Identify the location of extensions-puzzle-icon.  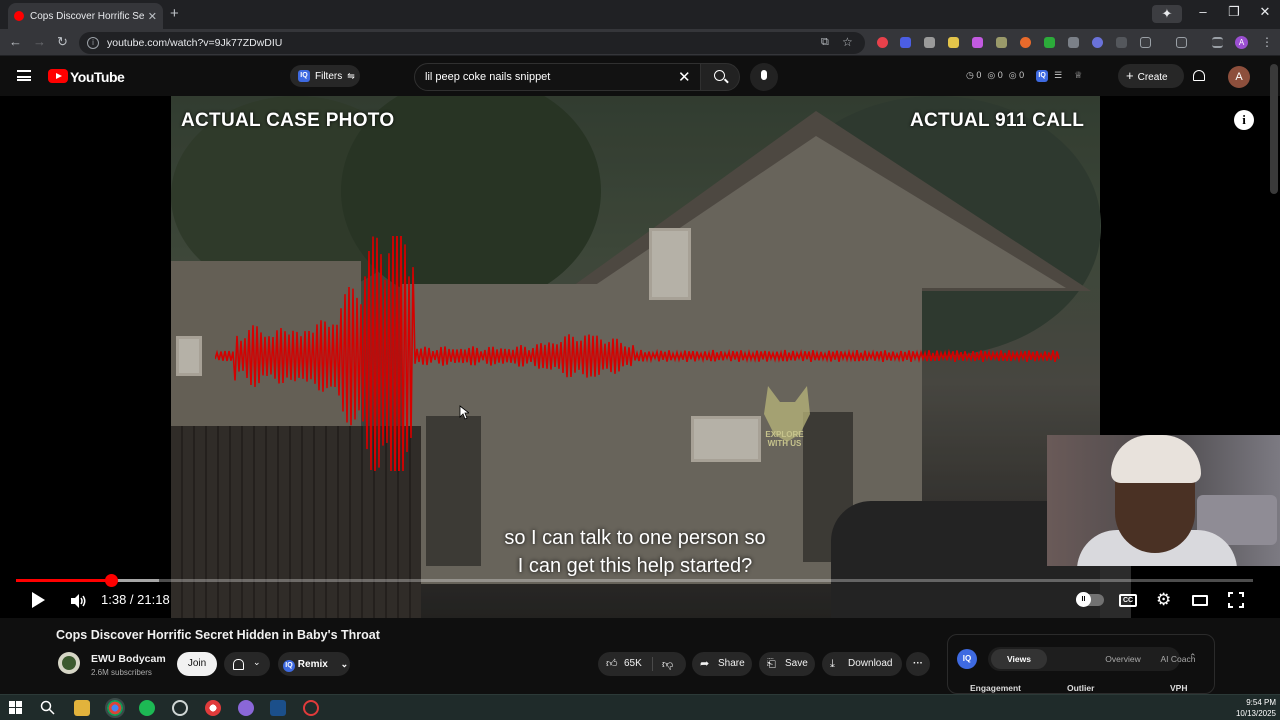
(1145, 42).